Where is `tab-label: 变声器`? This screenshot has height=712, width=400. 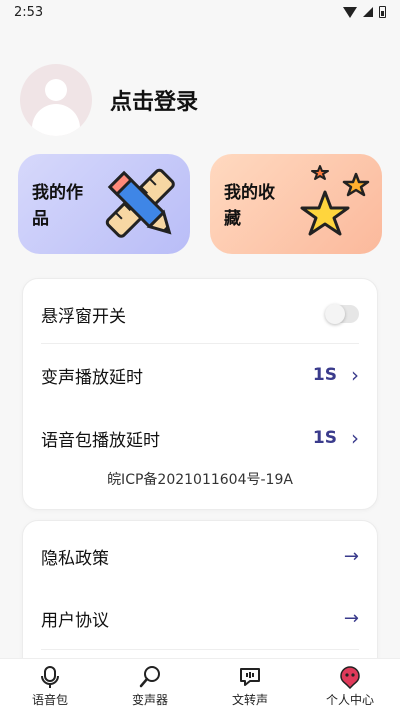 tab-label: 变声器 is located at coordinates (149, 700).